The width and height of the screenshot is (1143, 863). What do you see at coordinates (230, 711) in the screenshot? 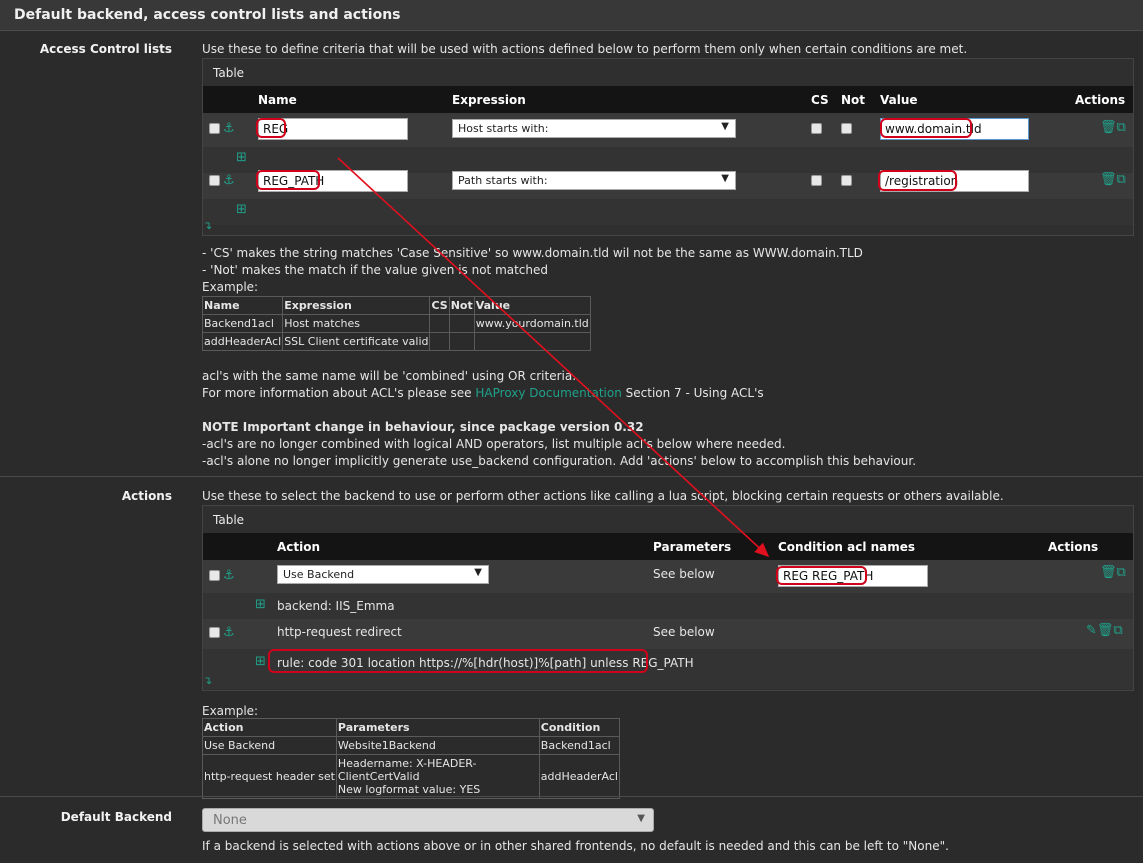
I see `actions-example-label: Example:` at bounding box center [230, 711].